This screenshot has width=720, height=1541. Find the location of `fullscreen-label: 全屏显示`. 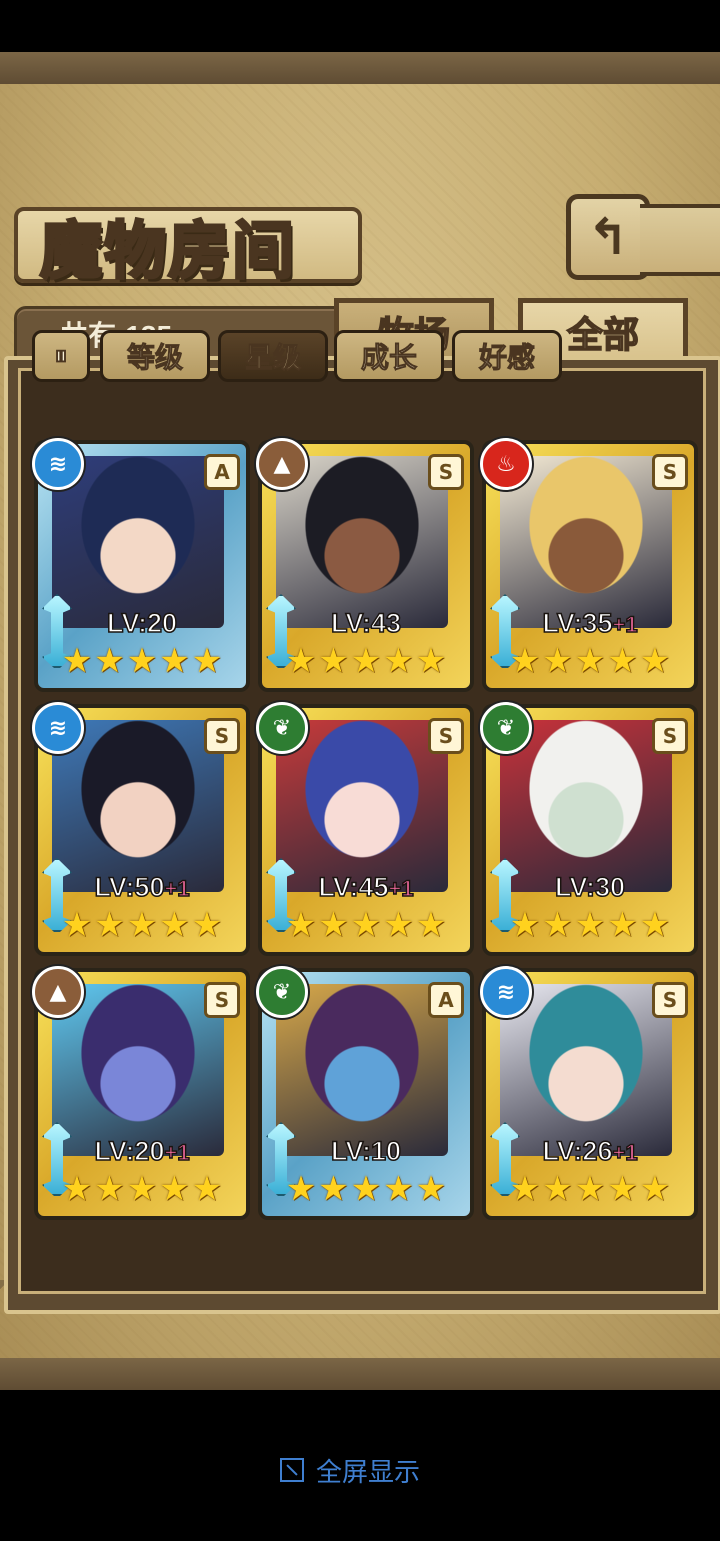

fullscreen-label: 全屏显示 is located at coordinates (368, 1472).